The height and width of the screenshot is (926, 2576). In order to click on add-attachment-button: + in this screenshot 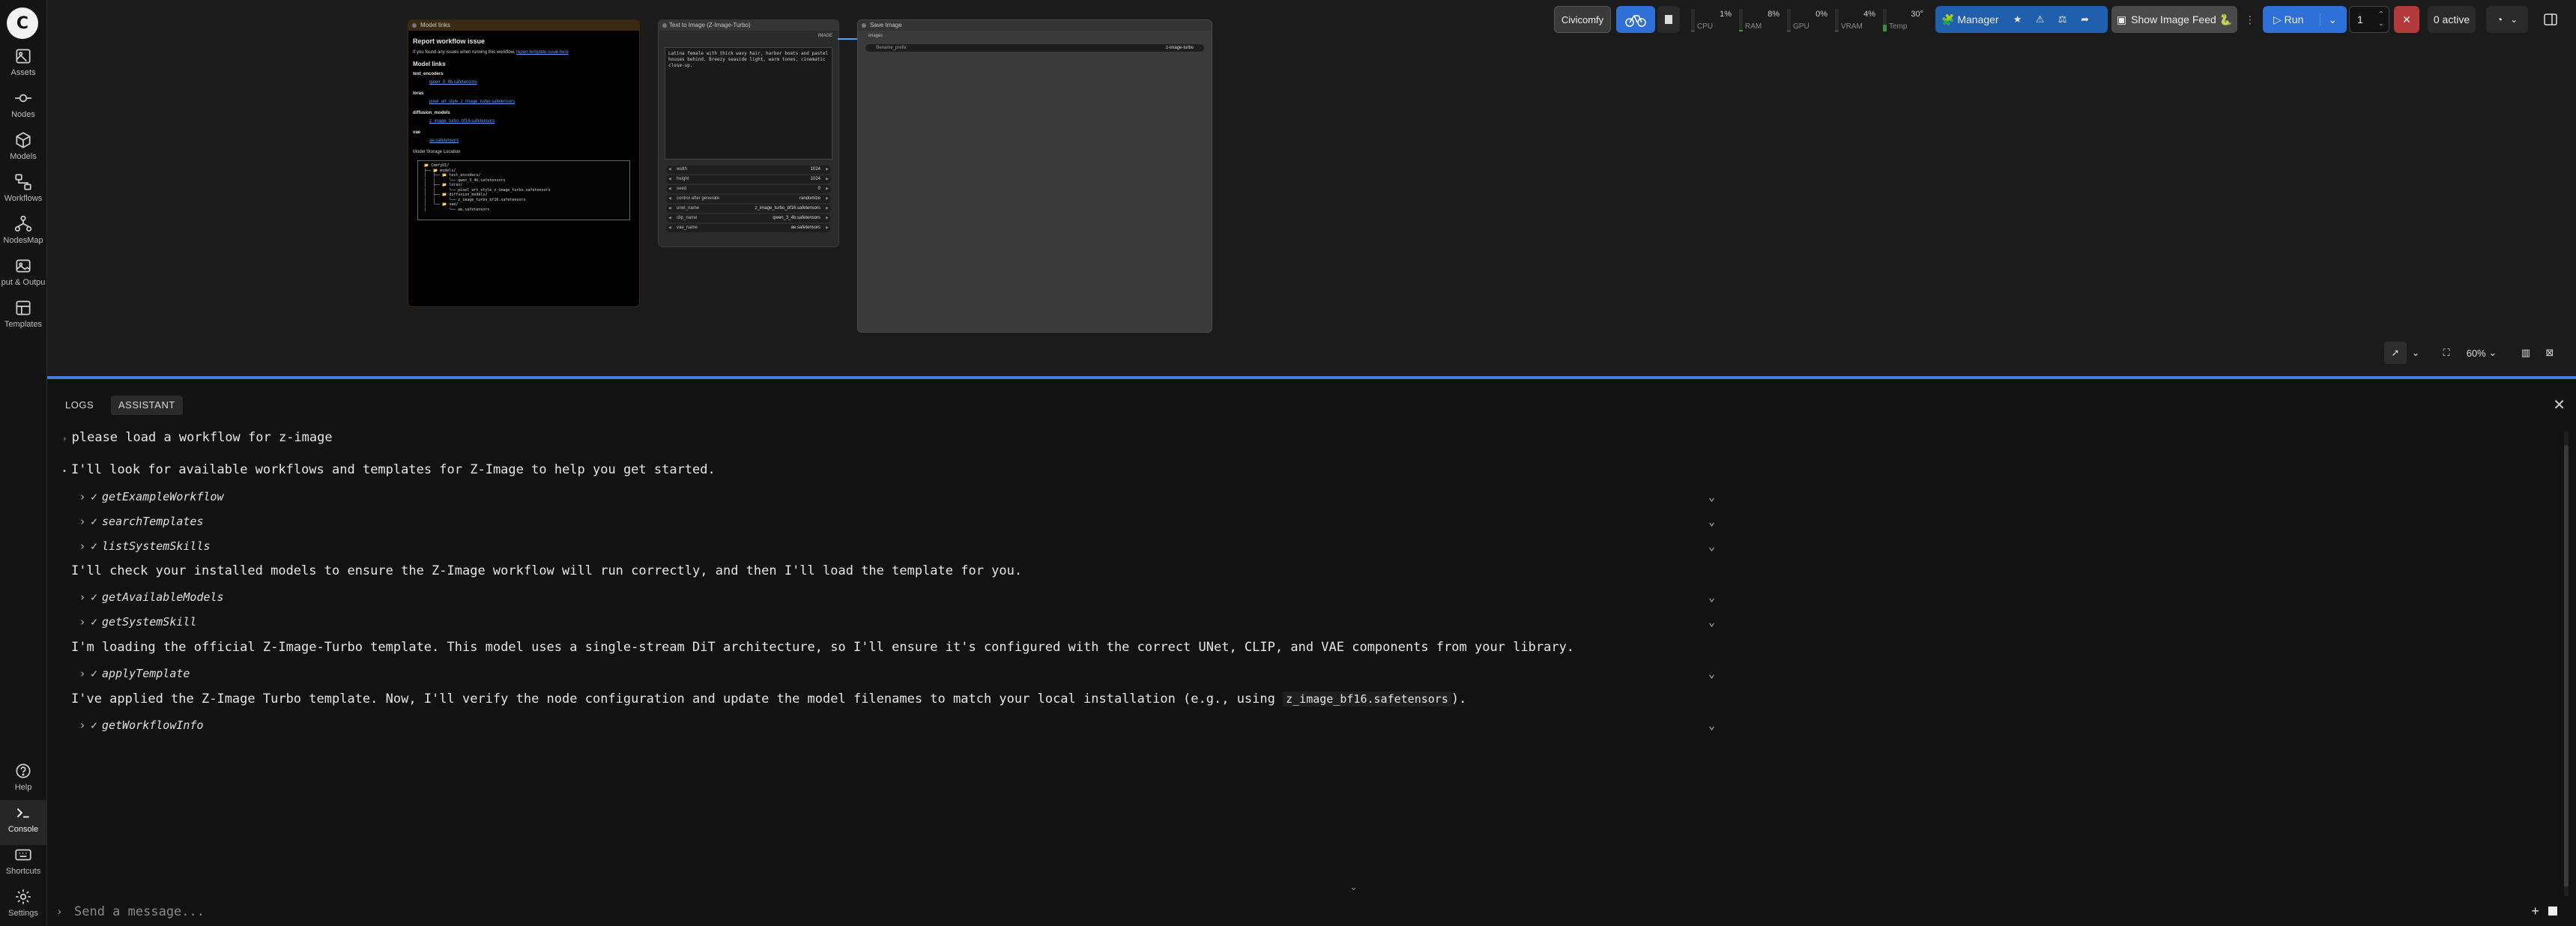, I will do `click(2535, 911)`.